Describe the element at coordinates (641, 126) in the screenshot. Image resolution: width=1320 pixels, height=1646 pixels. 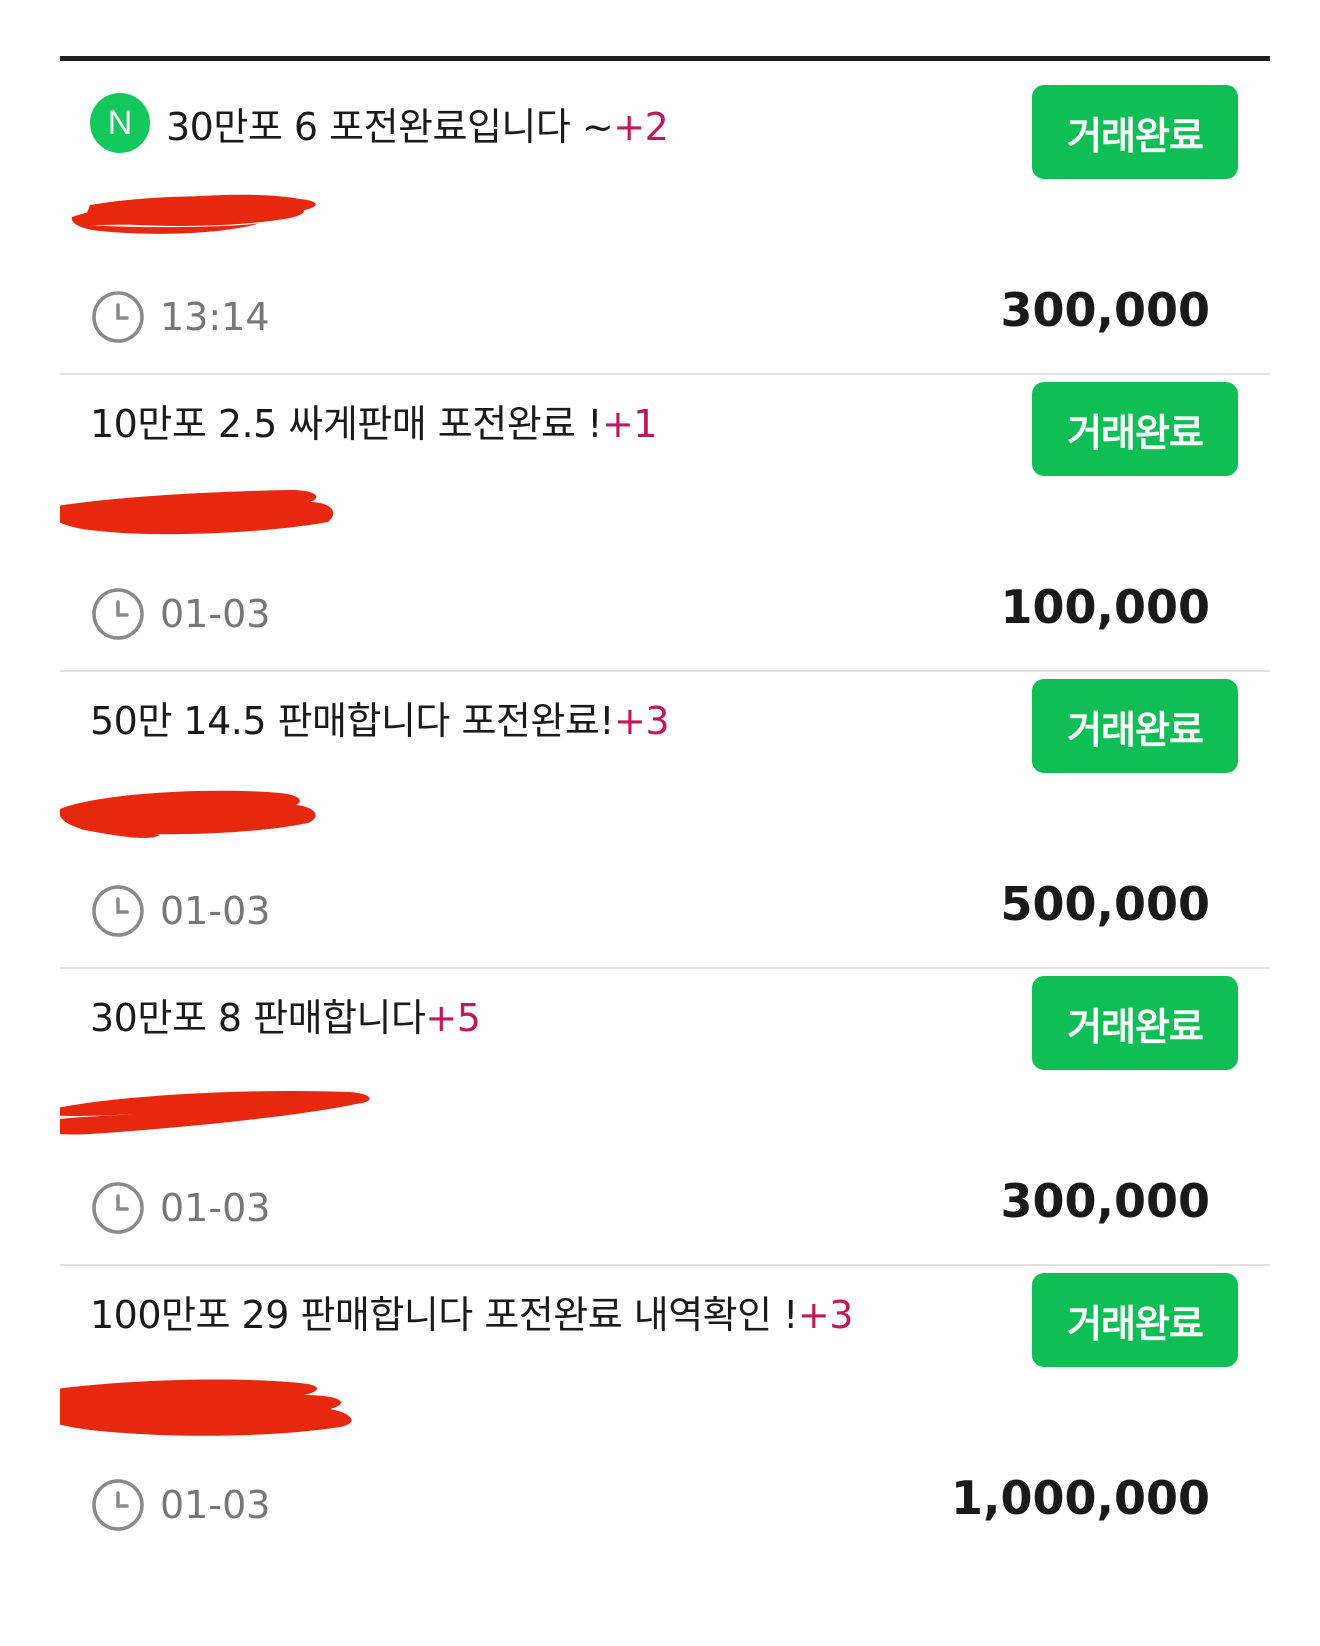
I see `comment-count: +2` at that location.